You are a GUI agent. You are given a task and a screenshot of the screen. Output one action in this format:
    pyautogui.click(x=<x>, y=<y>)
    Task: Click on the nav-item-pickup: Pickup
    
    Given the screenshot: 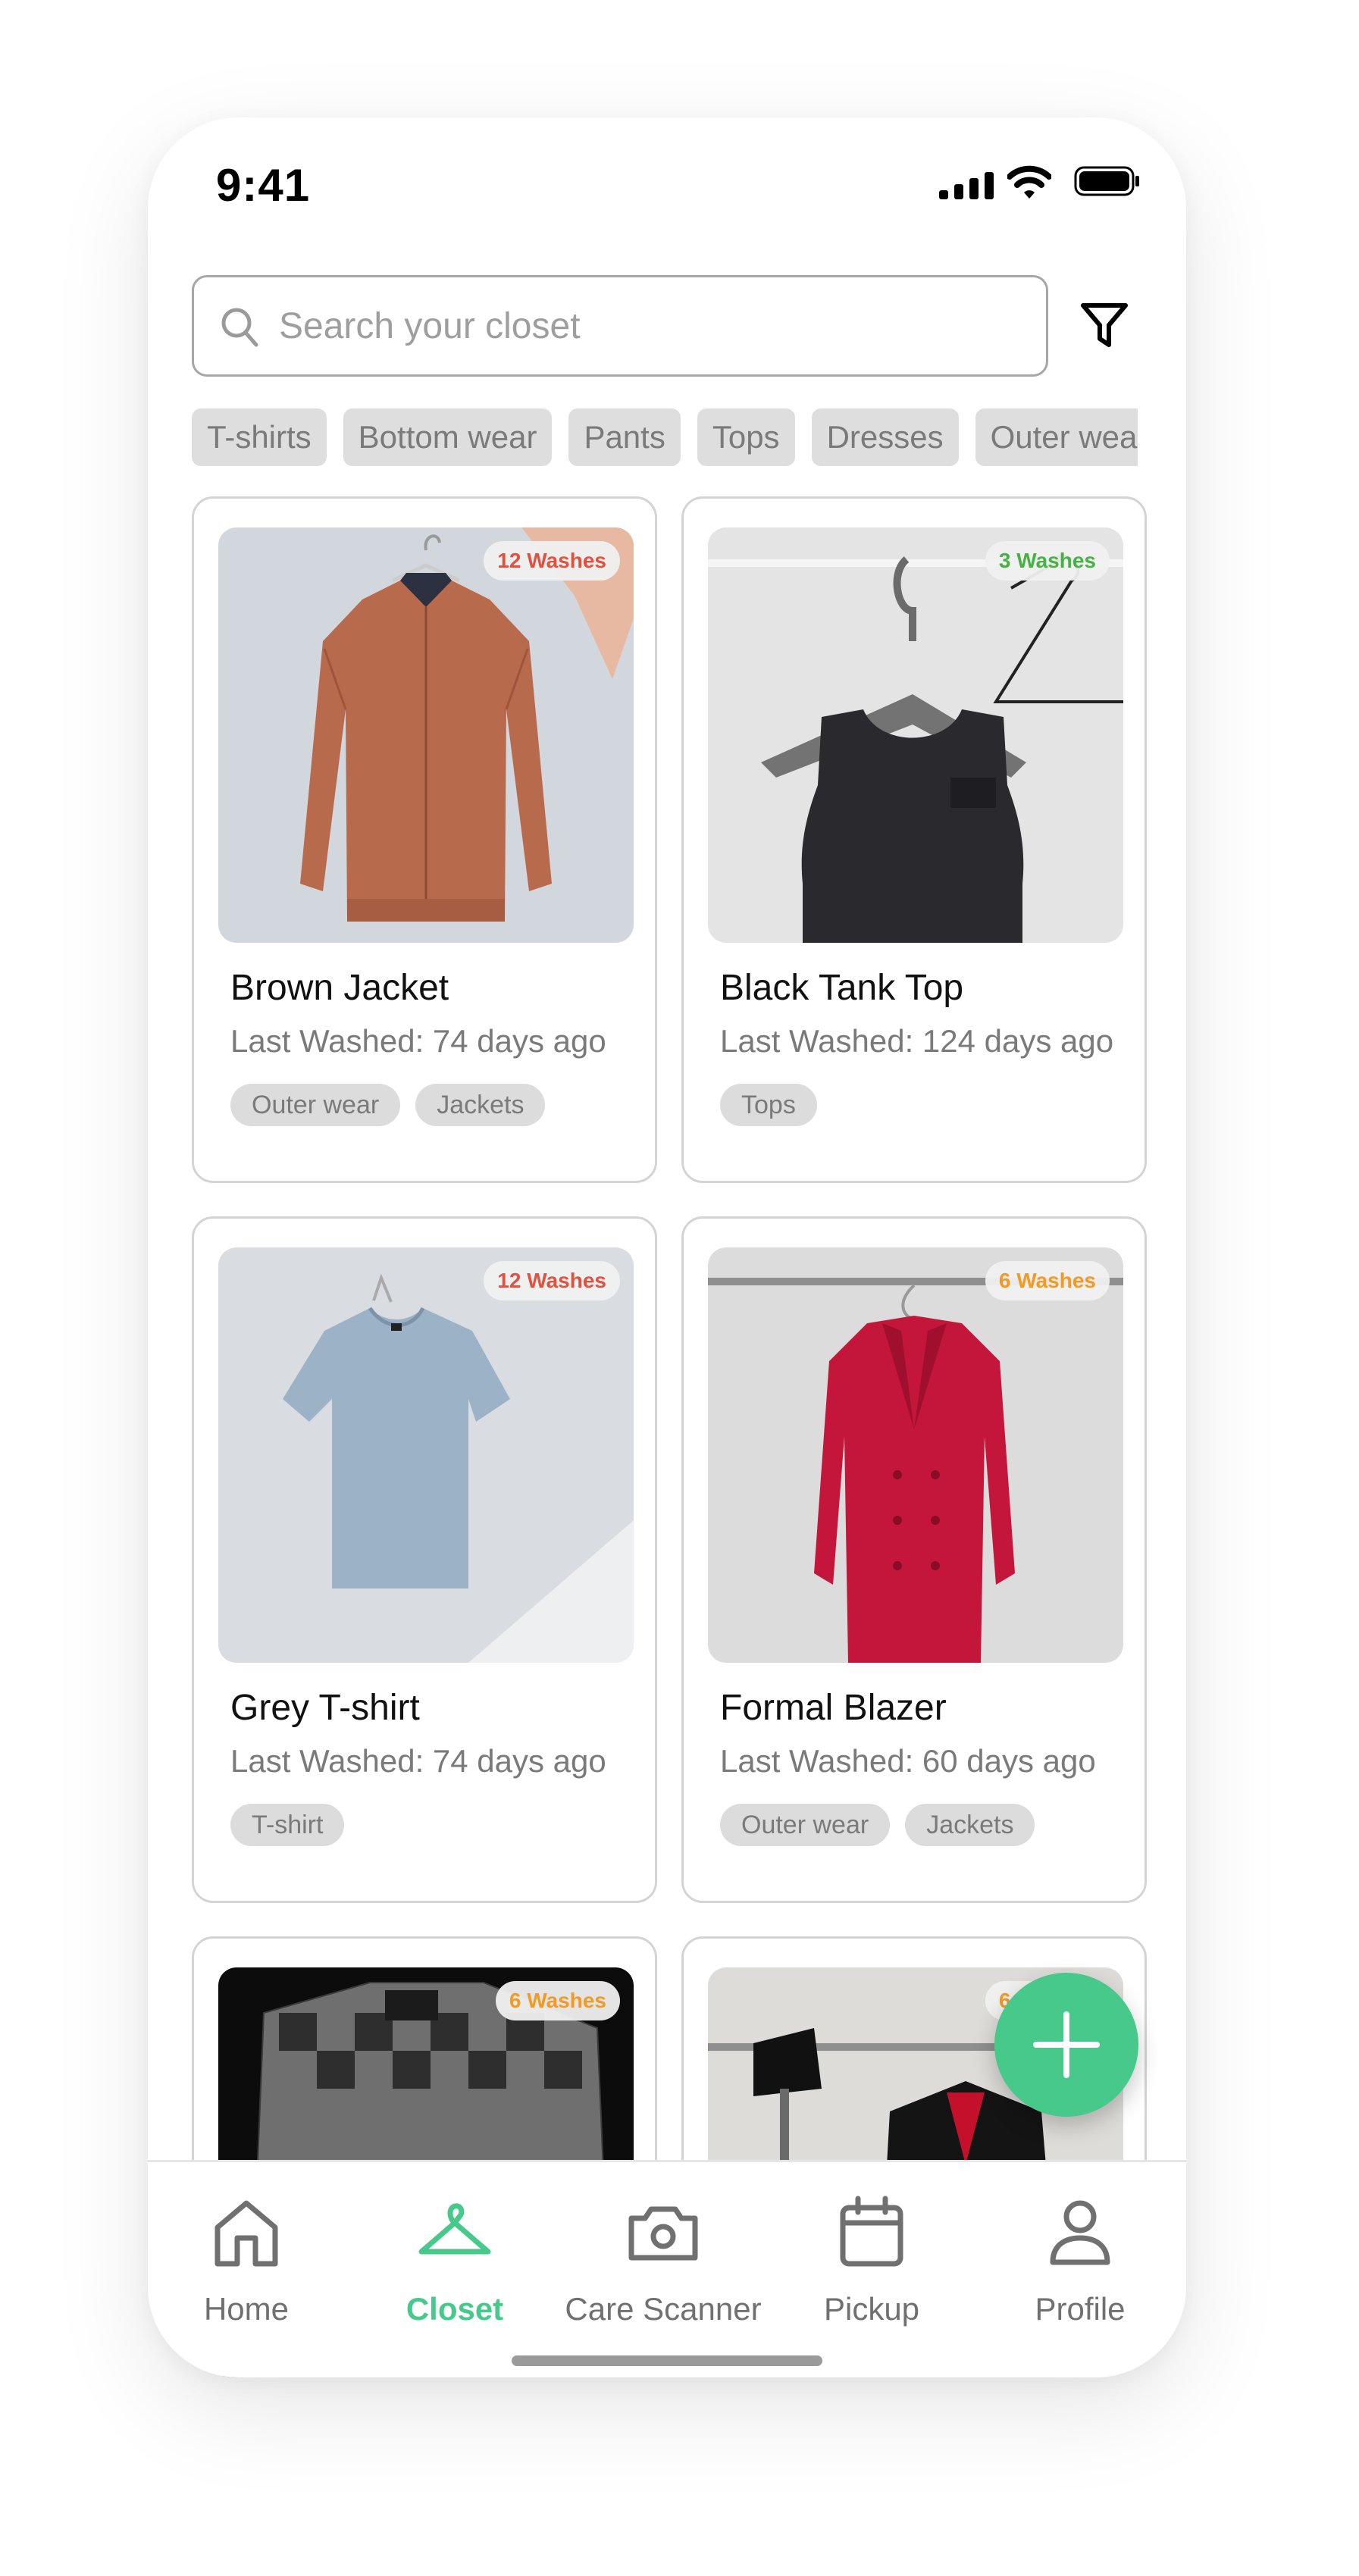 What is the action you would take?
    pyautogui.click(x=871, y=2268)
    